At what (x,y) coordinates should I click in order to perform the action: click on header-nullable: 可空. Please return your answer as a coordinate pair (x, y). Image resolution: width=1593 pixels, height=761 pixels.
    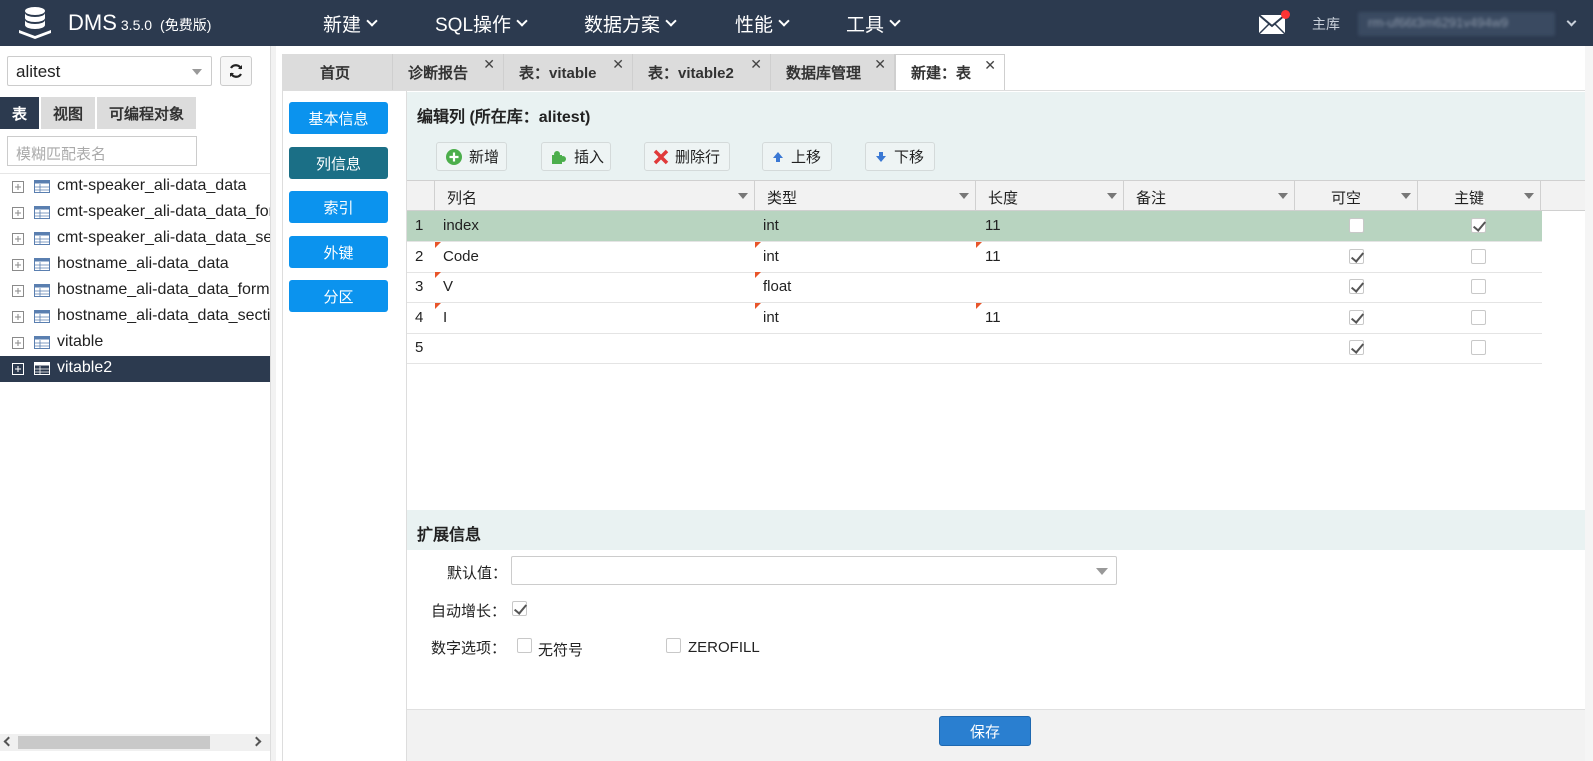
    Looking at the image, I should click on (1356, 196).